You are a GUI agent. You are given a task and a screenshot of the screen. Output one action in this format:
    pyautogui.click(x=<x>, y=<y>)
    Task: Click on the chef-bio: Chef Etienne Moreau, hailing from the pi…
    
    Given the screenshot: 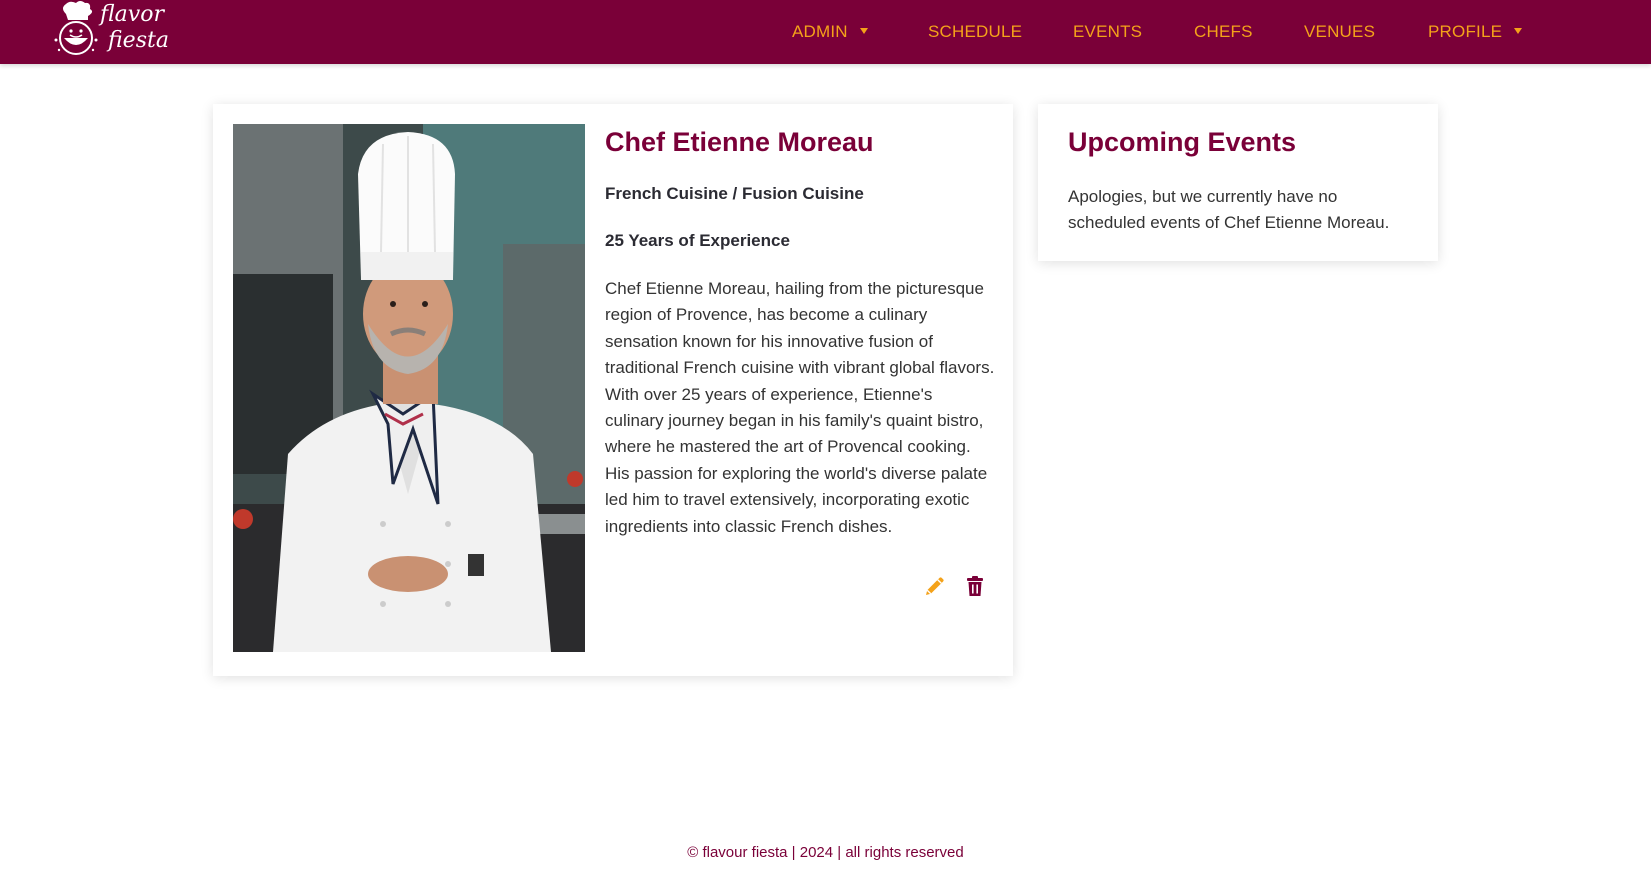 What is the action you would take?
    pyautogui.click(x=800, y=407)
    